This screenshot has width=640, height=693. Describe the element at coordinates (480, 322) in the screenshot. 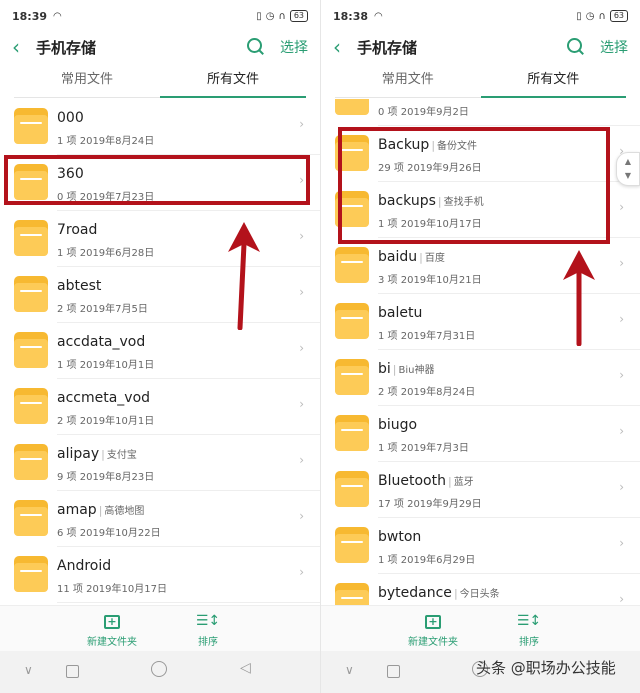

I see `folder-row: baletu 1 项 2019年7月31日 ›` at that location.